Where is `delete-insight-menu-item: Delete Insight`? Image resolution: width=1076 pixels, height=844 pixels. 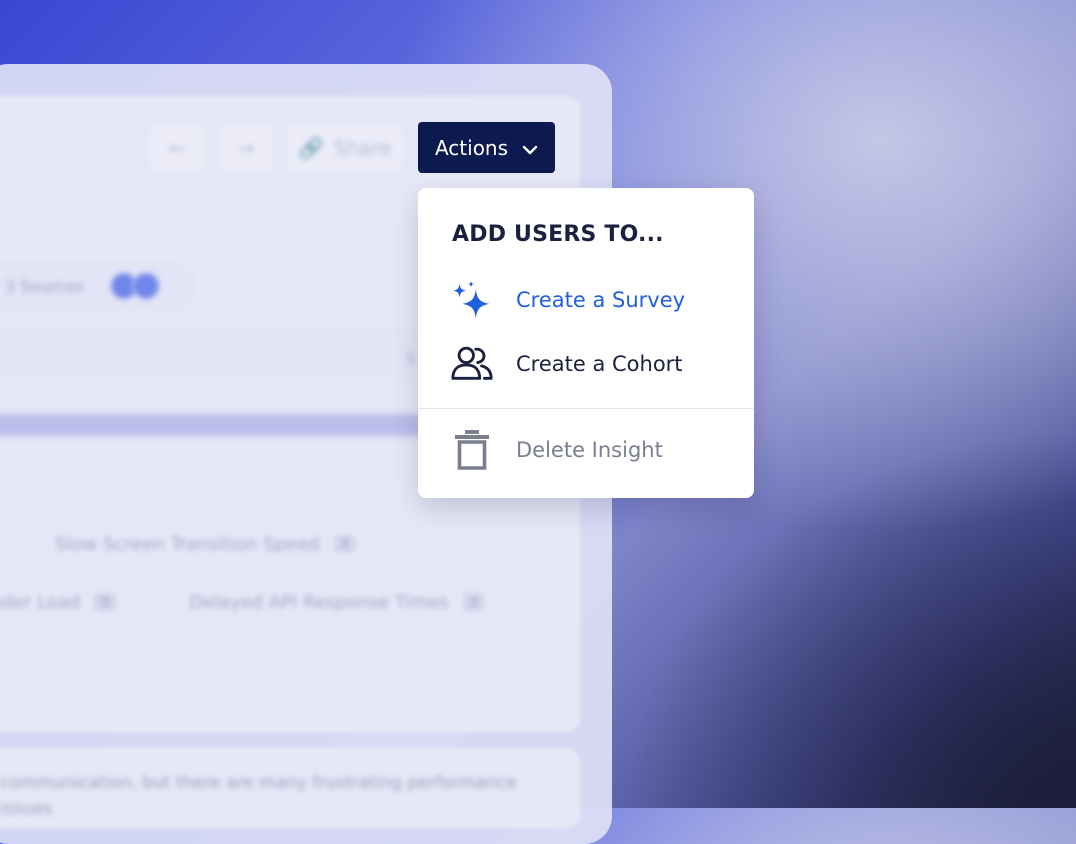 delete-insight-menu-item: Delete Insight is located at coordinates (590, 450).